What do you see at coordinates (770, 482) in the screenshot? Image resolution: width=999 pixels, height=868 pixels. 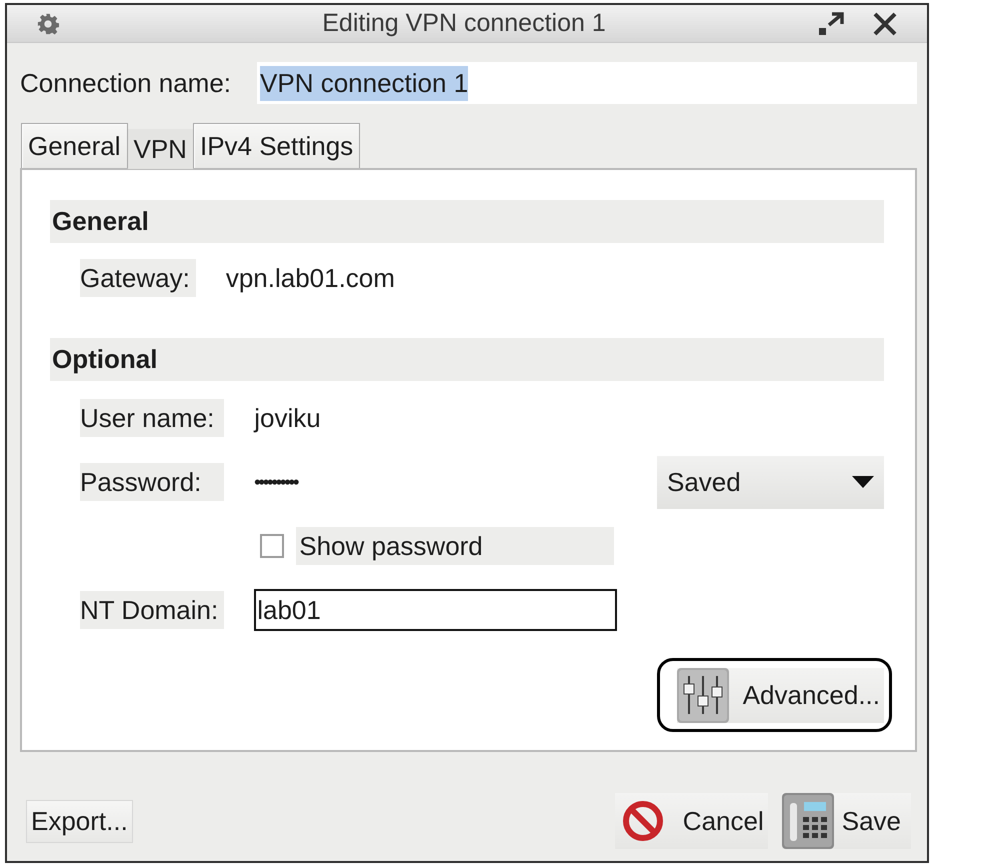 I see `password-storage-dropdown: Saved` at bounding box center [770, 482].